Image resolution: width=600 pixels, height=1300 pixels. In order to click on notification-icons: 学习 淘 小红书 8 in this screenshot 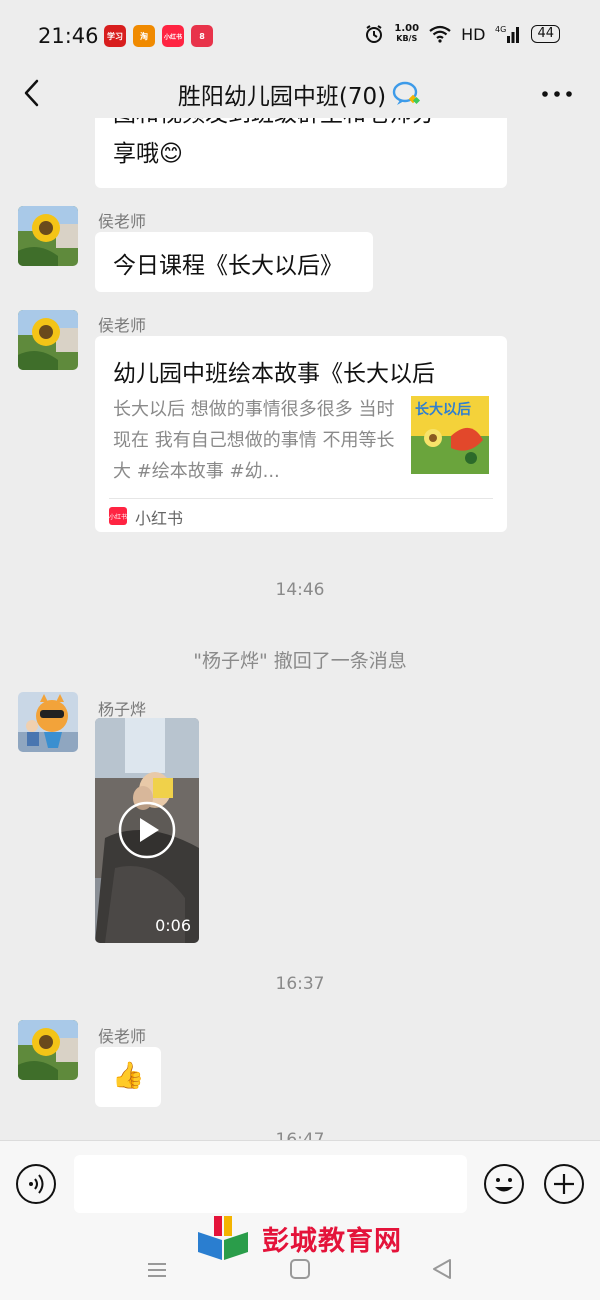, I will do `click(158, 36)`.